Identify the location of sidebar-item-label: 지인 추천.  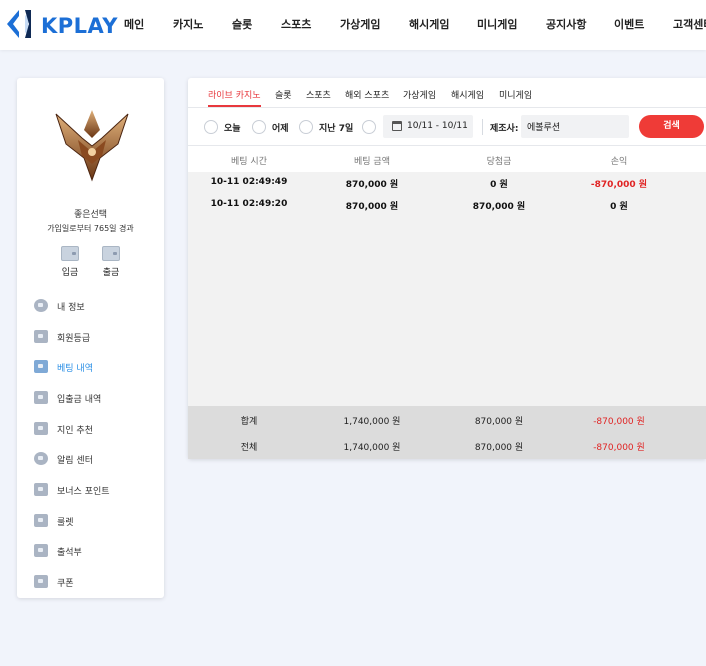
(75, 431).